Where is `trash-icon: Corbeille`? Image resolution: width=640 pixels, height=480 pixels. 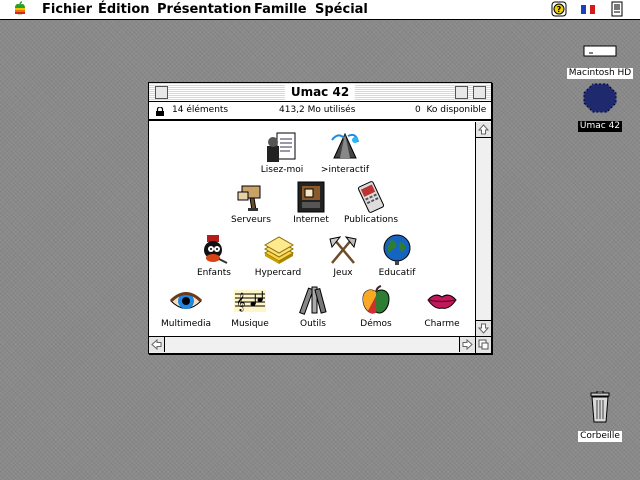 trash-icon: Corbeille is located at coordinates (600, 416).